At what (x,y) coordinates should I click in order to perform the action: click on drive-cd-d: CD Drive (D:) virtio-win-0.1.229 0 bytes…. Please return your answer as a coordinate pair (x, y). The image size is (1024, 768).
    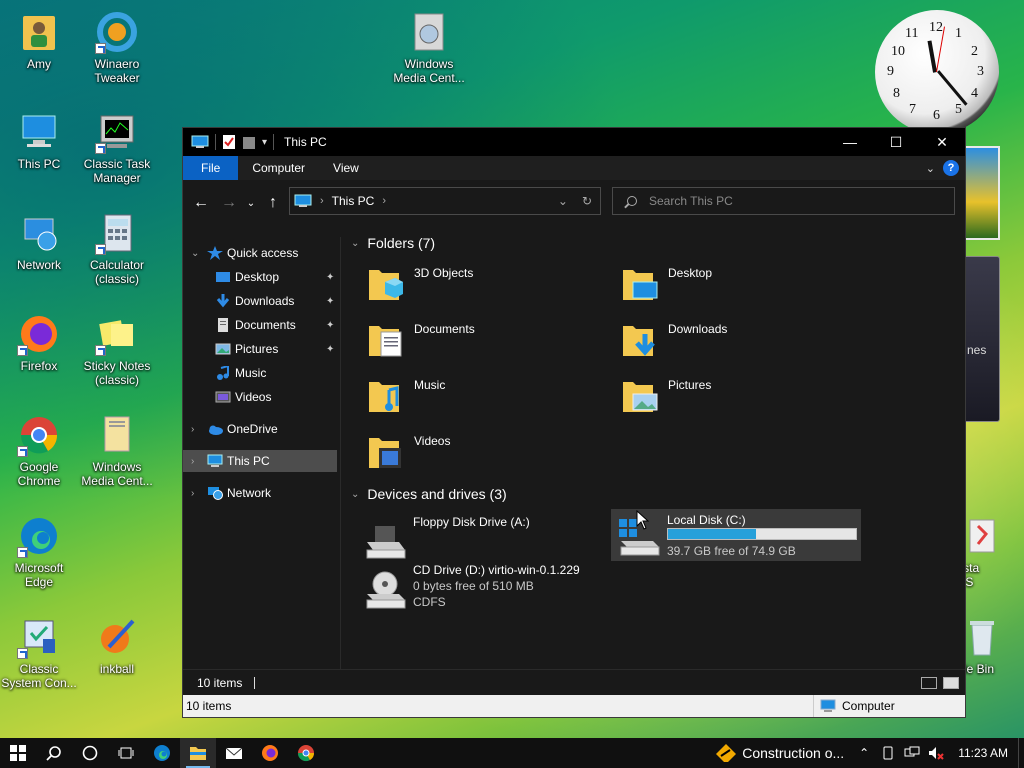
    Looking at the image, I should click on (471, 592).